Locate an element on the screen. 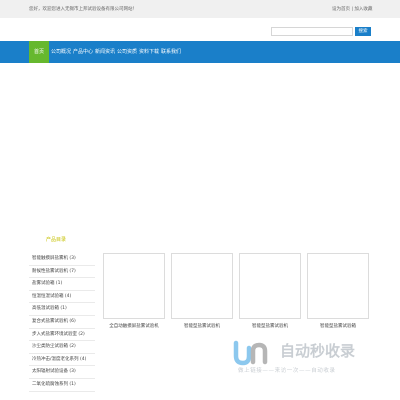 Image resolution: width=400 pixels, height=400 pixels. nav-item-contact: 联系我们 is located at coordinates (171, 52).